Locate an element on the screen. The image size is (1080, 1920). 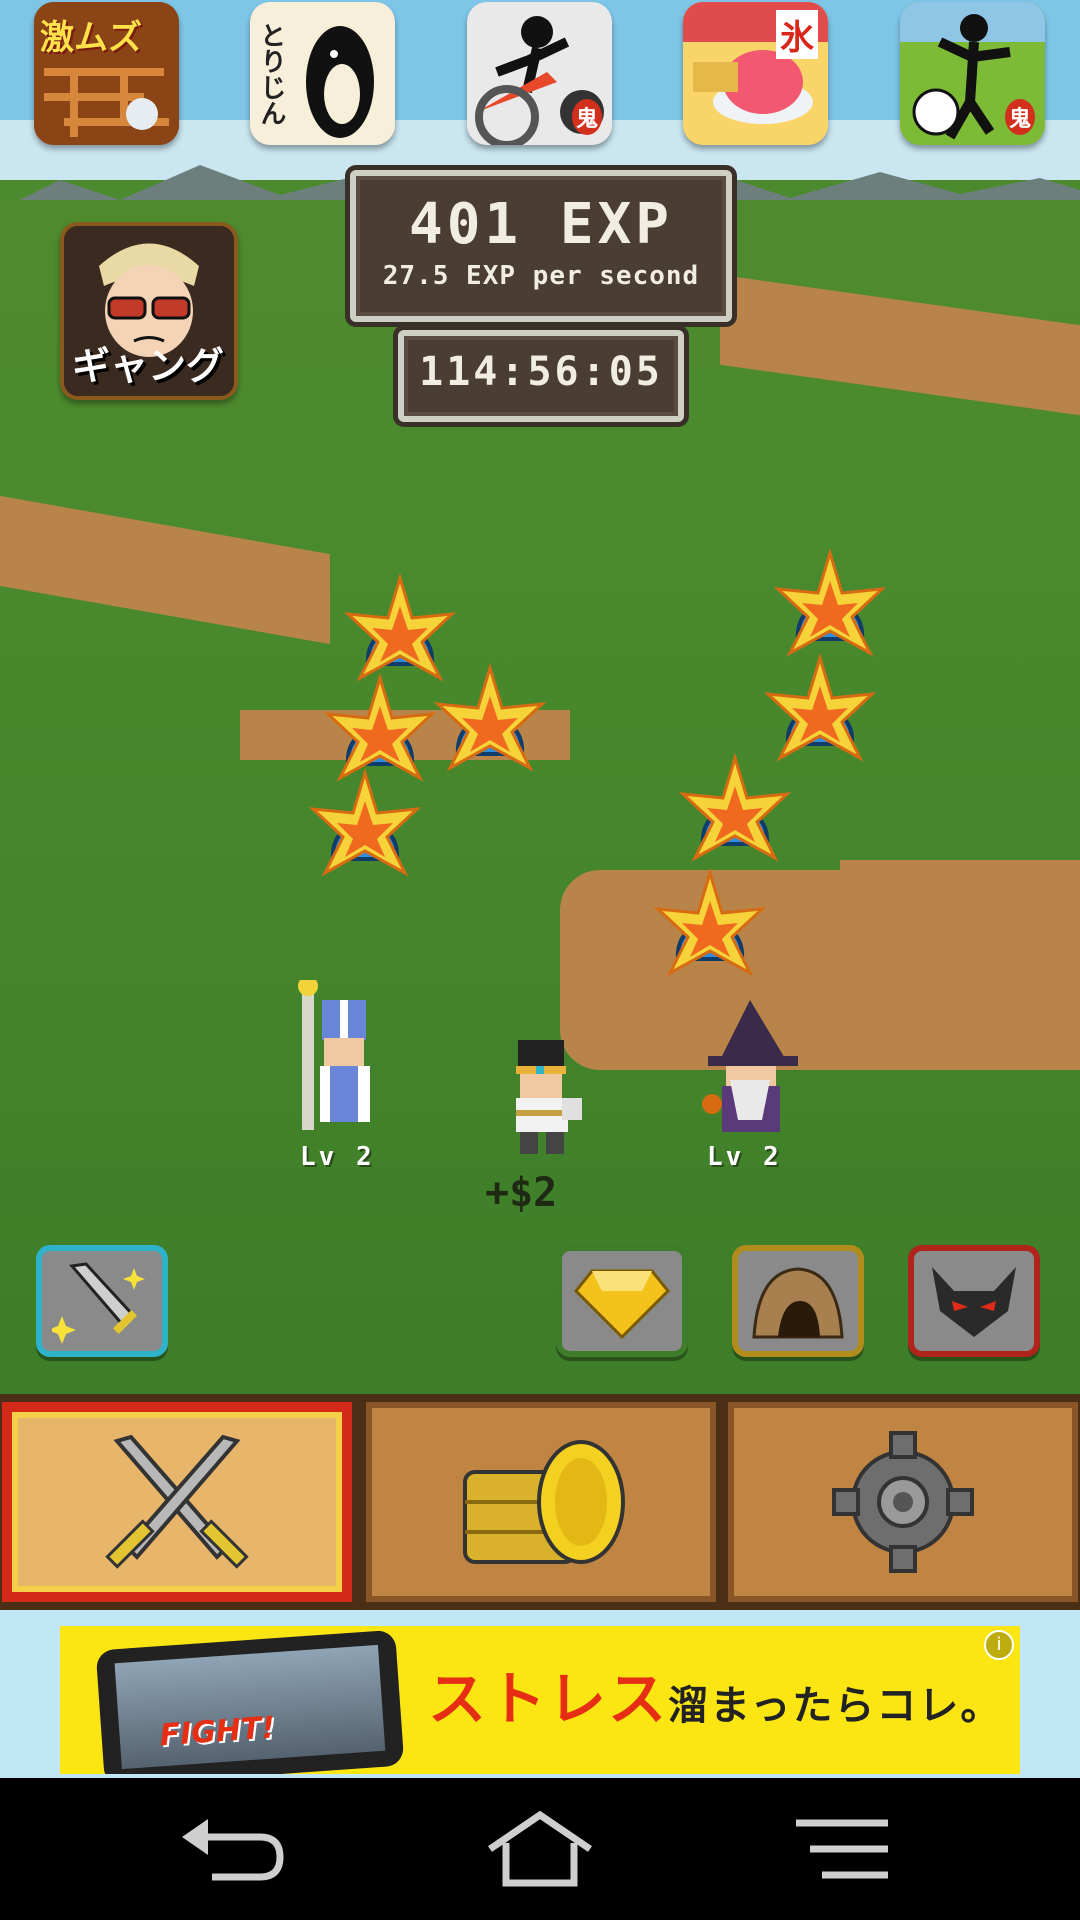
ad-game-text: FIGHT! is located at coordinates (217, 1732).